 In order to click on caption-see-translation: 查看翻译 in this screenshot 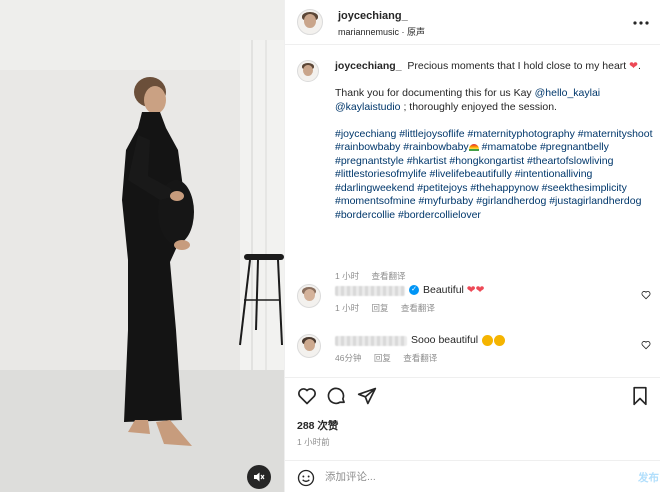, I will do `click(388, 276)`.